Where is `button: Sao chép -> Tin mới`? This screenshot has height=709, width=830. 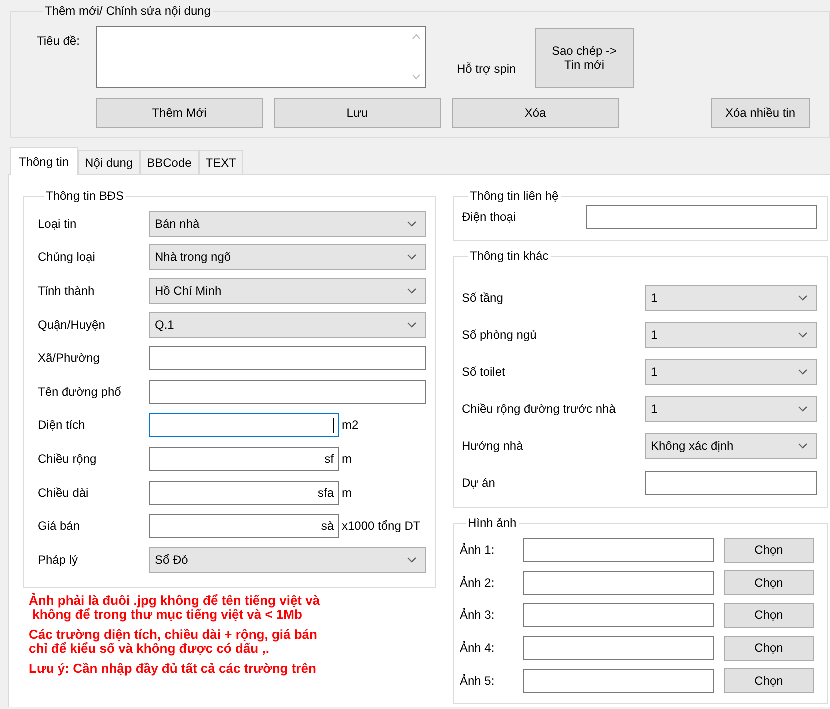 button: Sao chép -> Tin mới is located at coordinates (584, 58).